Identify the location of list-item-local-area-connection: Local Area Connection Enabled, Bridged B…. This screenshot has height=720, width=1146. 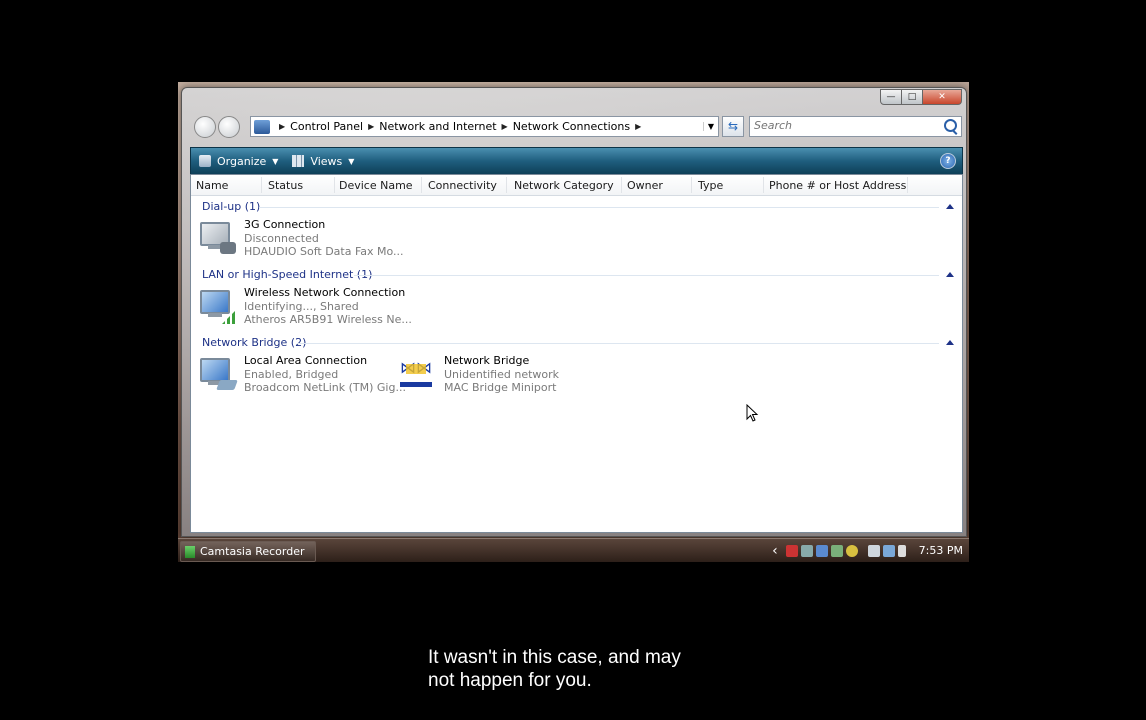
(302, 375).